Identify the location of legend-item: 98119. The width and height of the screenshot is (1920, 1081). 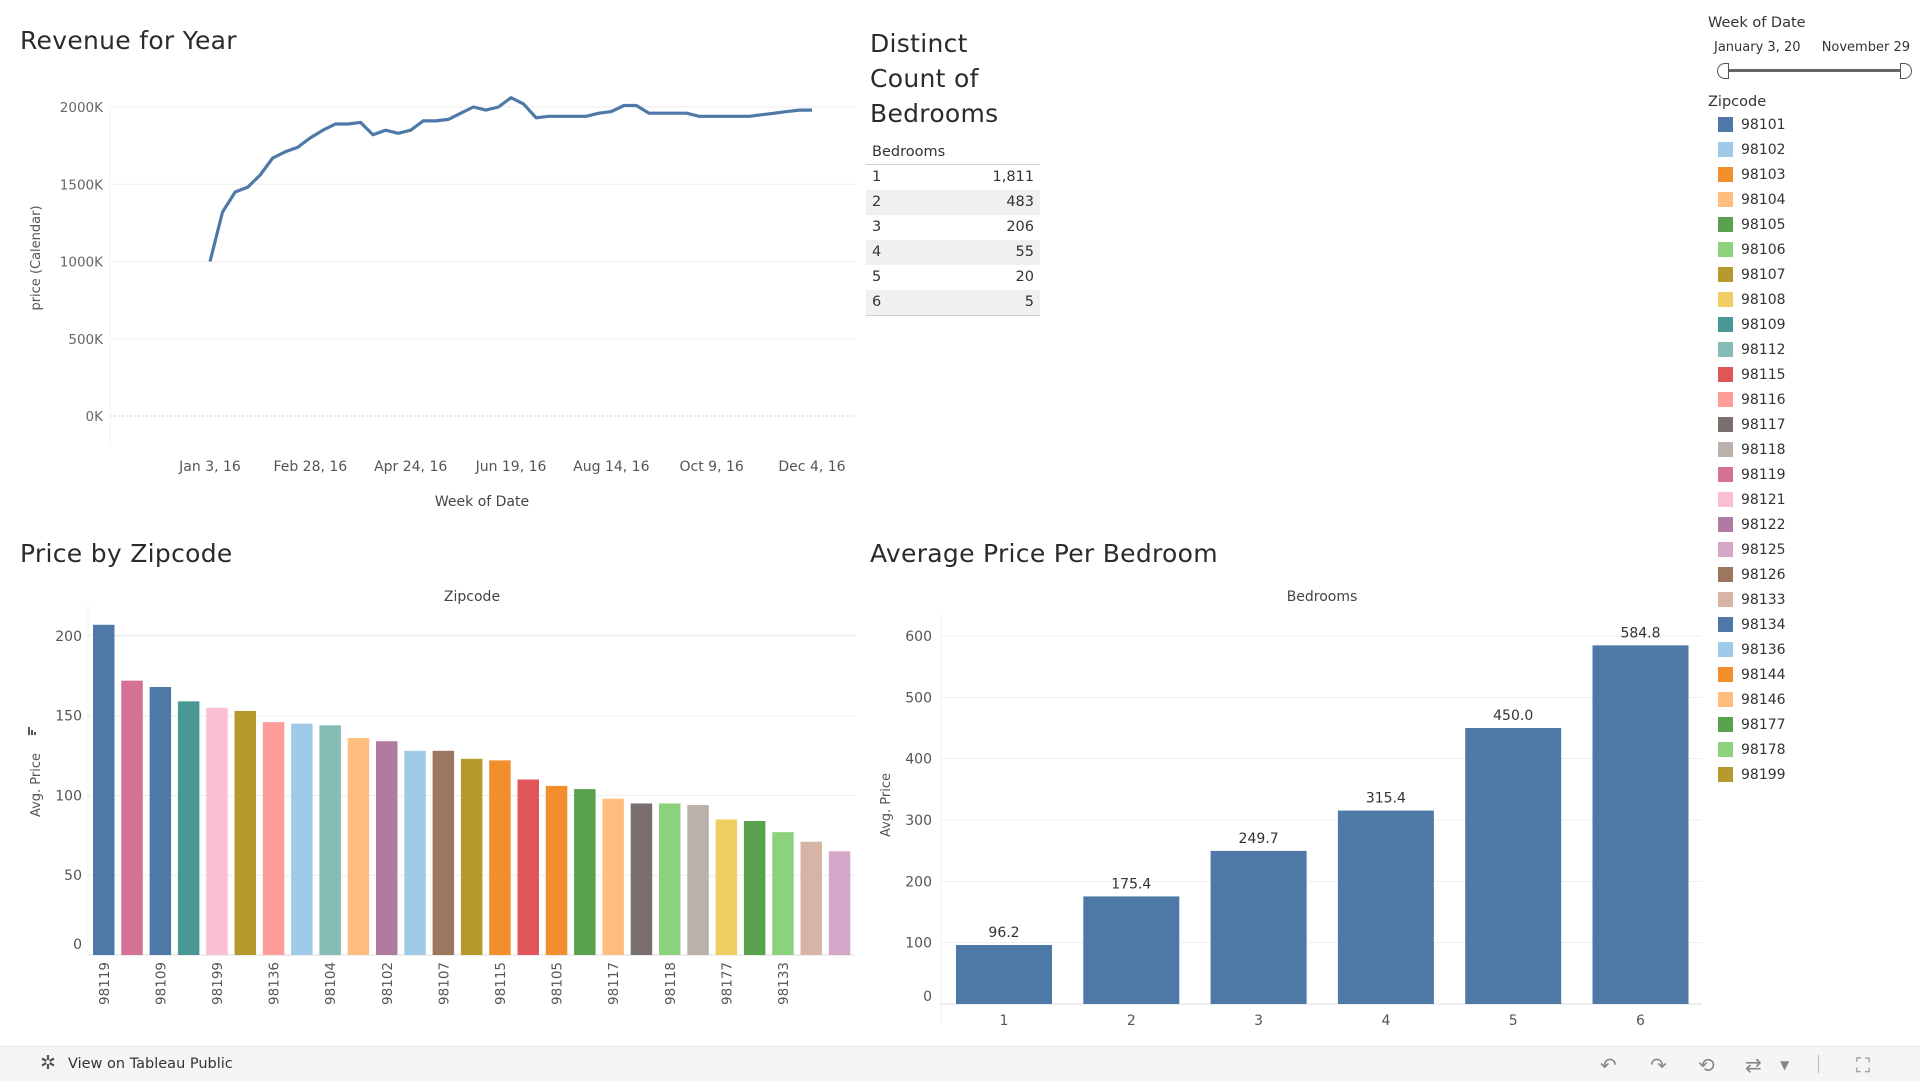
(1813, 474).